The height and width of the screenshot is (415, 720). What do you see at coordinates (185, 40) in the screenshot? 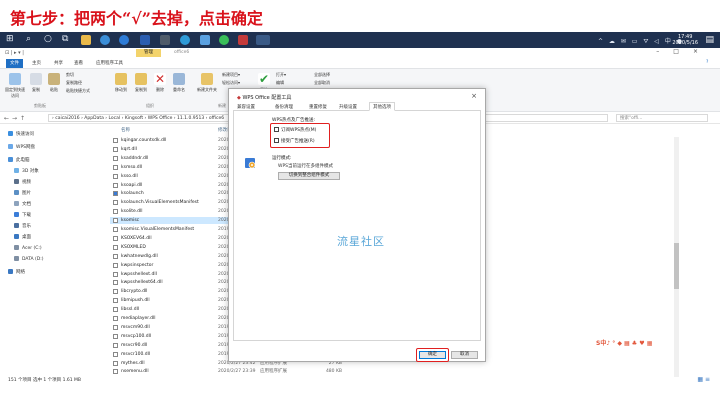
I see `media-icon` at bounding box center [185, 40].